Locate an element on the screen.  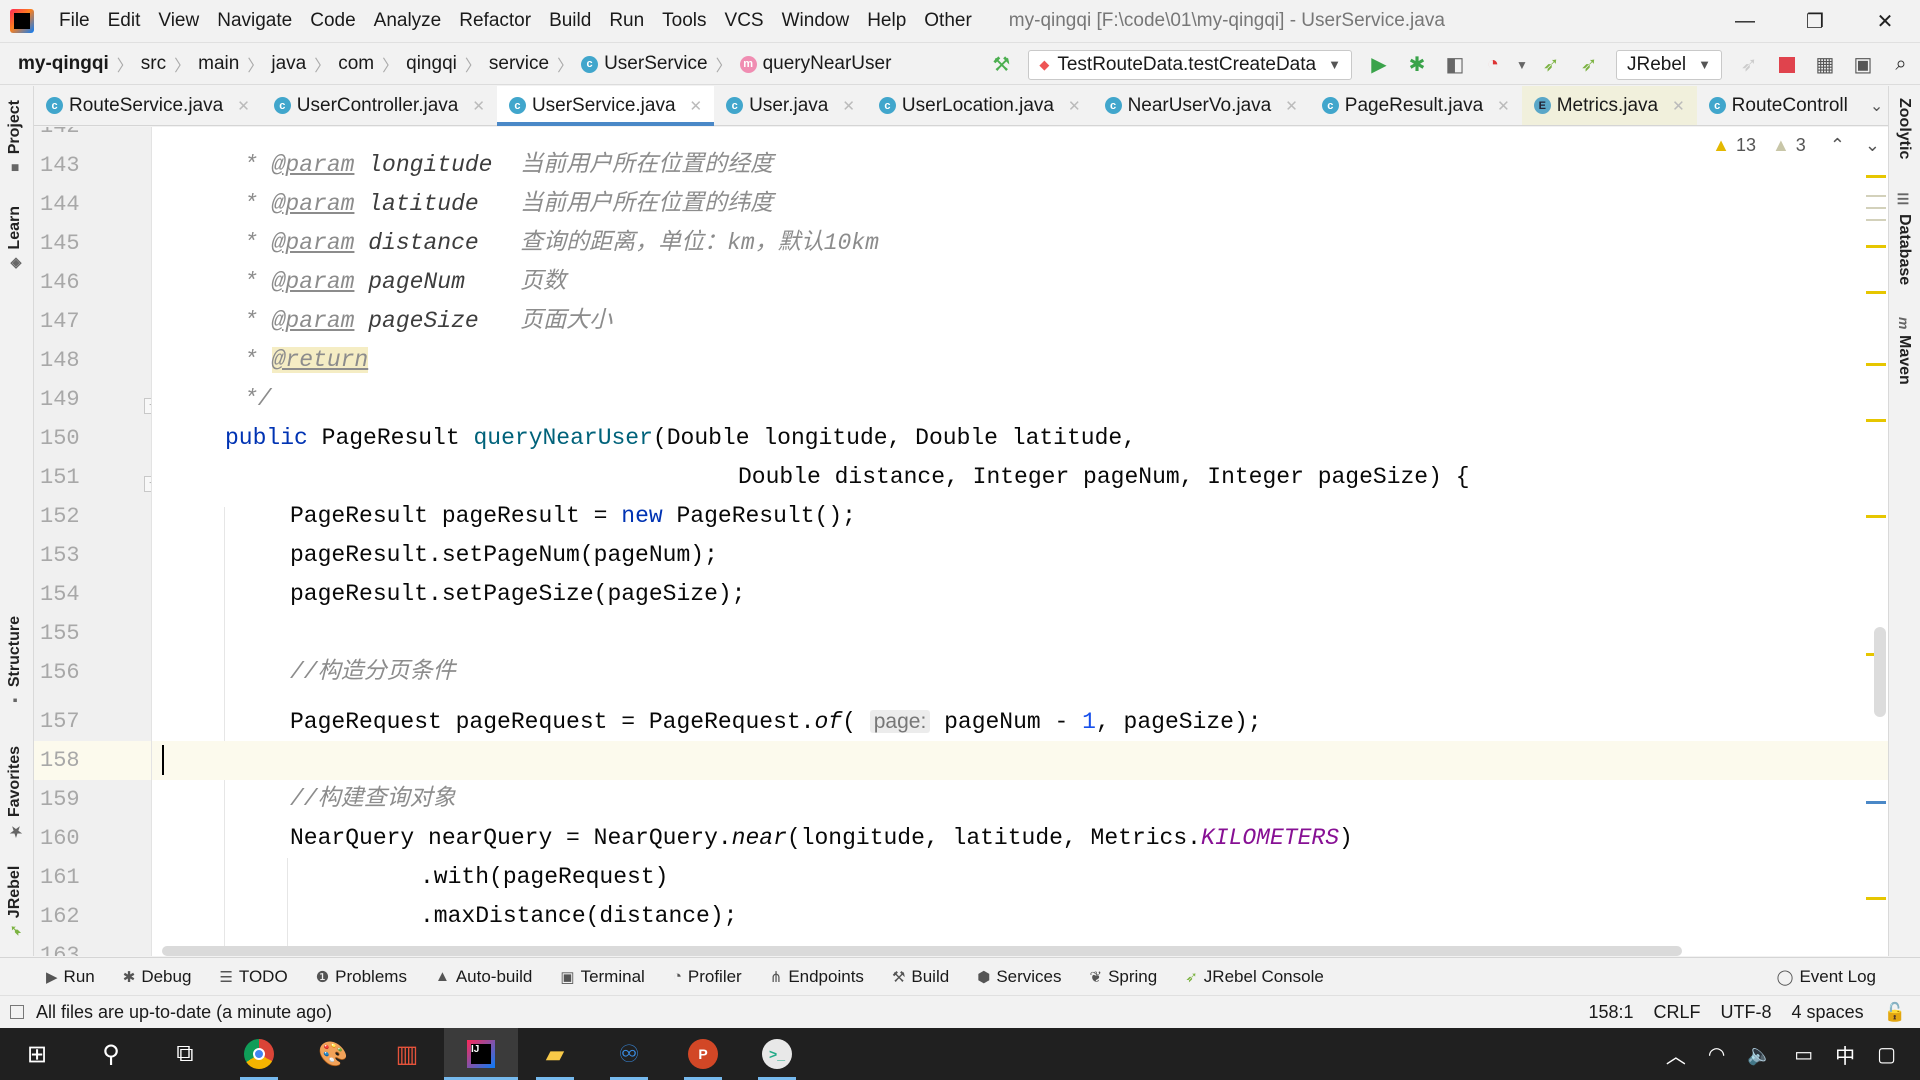
tab-userservice: c UserService.java ✕ is located at coordinates (605, 106).